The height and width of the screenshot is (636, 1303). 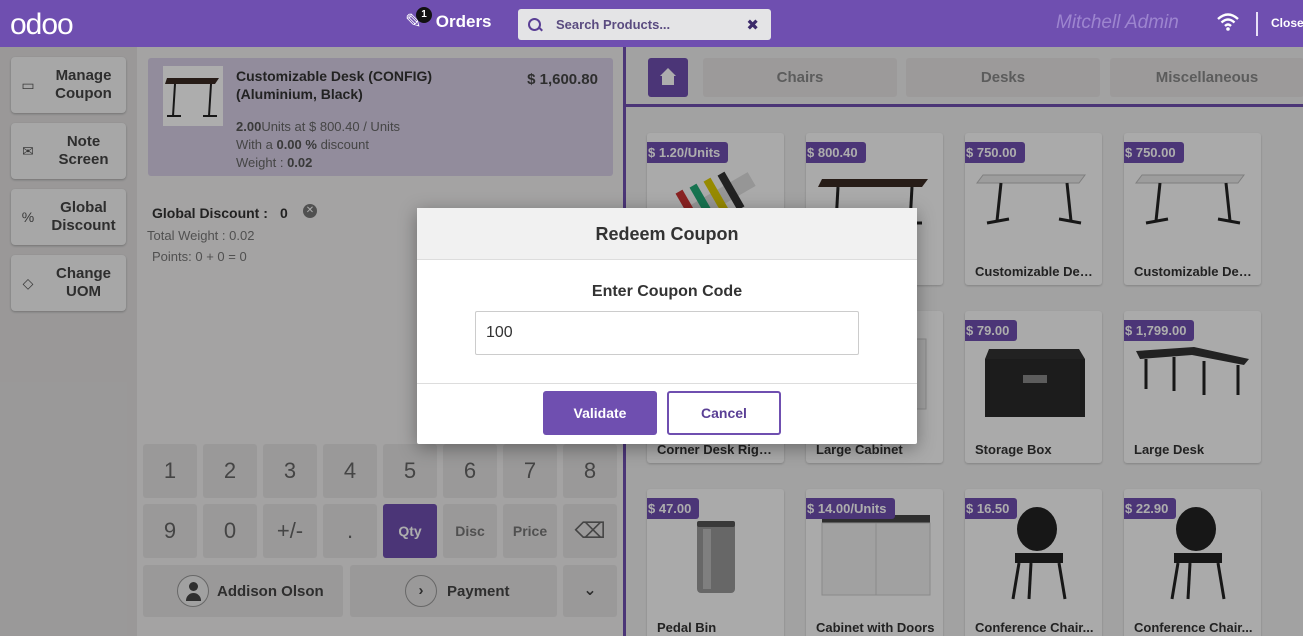 What do you see at coordinates (667, 234) in the screenshot?
I see `dialog-title: Redeem Coupon` at bounding box center [667, 234].